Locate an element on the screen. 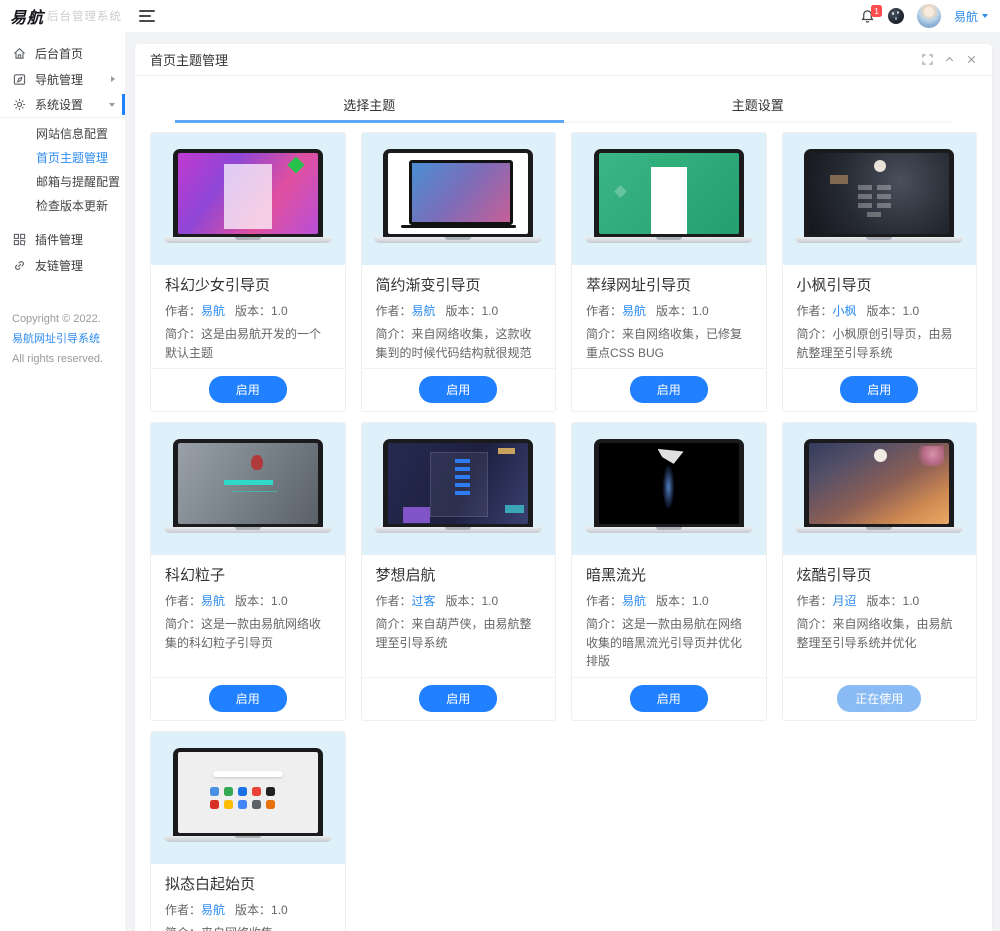 This screenshot has height=931, width=1000. theme-info: 科幻少女引导页 作者：易航 版本：1.0 简介：这是由易航开发的一个默认主题 is located at coordinates (248, 316).